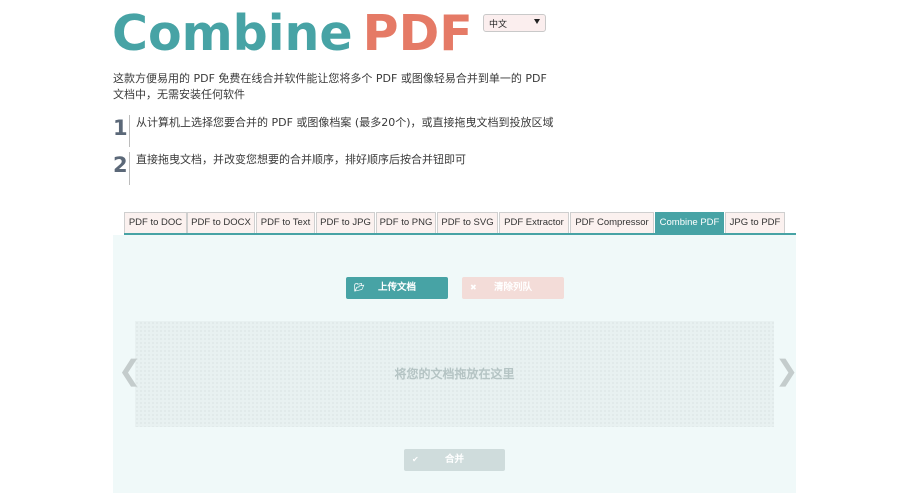 This screenshot has height=493, width=900. I want to click on step-number: 2, so click(120, 165).